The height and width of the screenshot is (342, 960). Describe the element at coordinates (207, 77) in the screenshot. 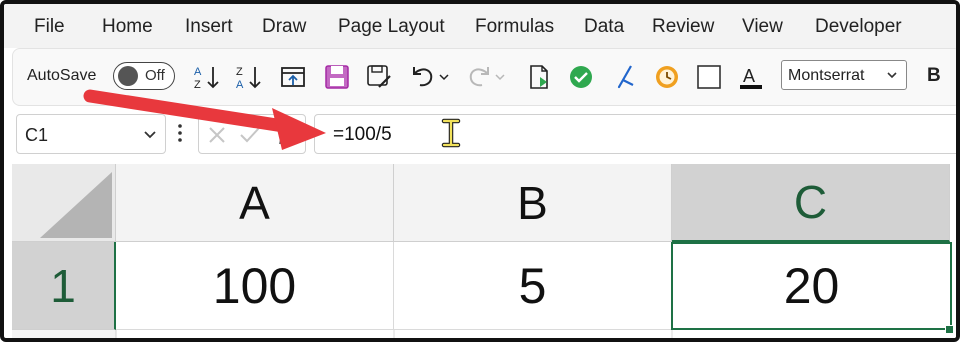

I see `sort-ascending-icon: A Z` at that location.